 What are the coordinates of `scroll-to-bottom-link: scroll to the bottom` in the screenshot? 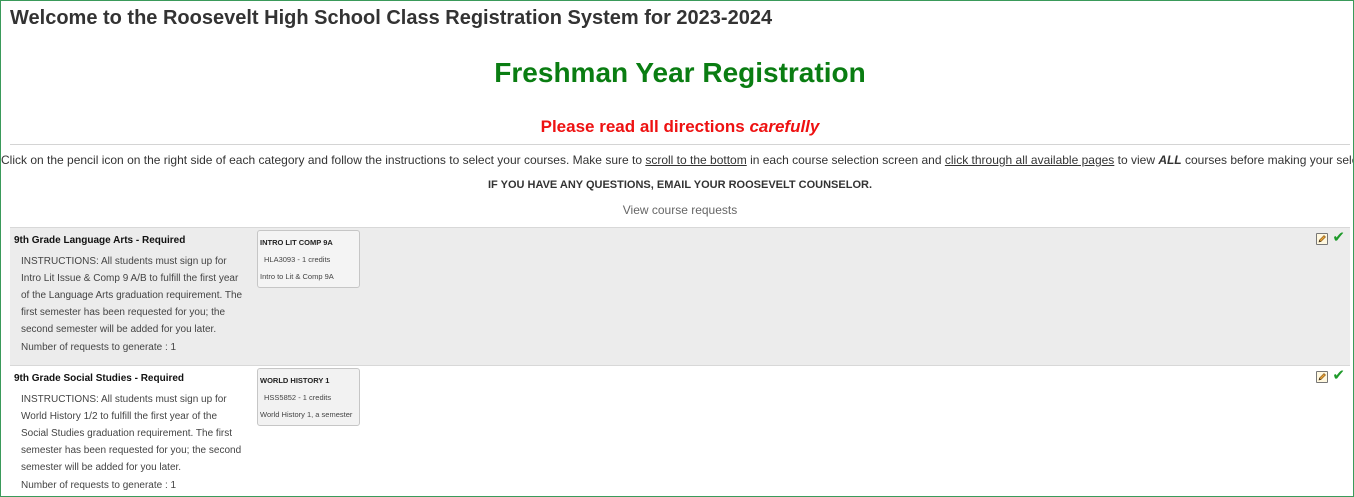 It's located at (696, 160).